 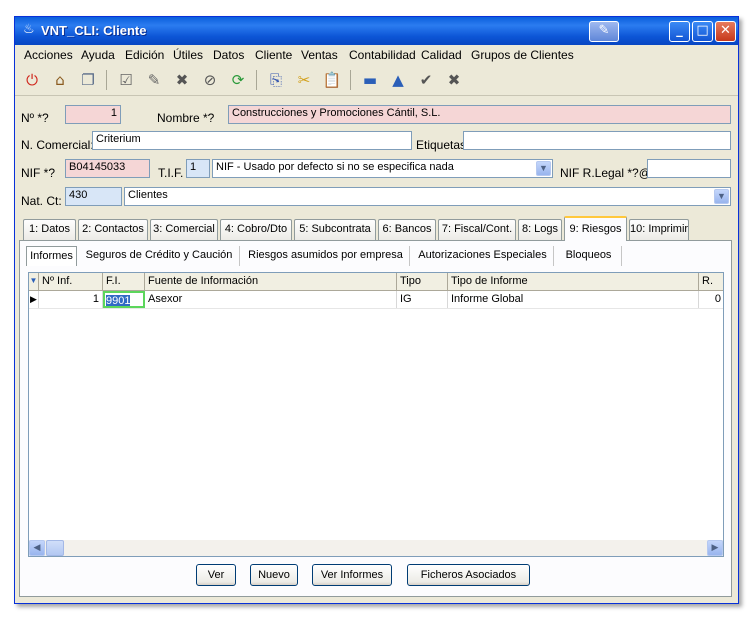 What do you see at coordinates (182, 80) in the screenshot?
I see `delete-document-icon: ✖` at bounding box center [182, 80].